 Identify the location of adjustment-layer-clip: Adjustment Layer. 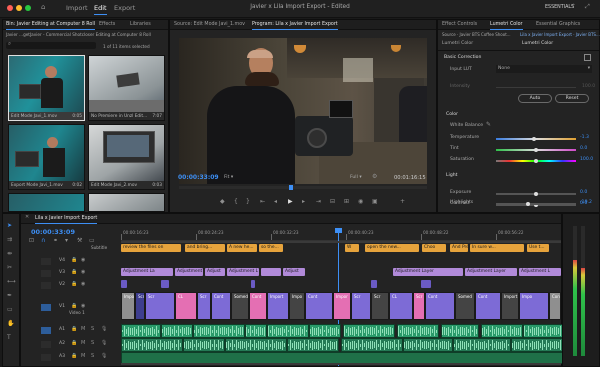
(428, 272).